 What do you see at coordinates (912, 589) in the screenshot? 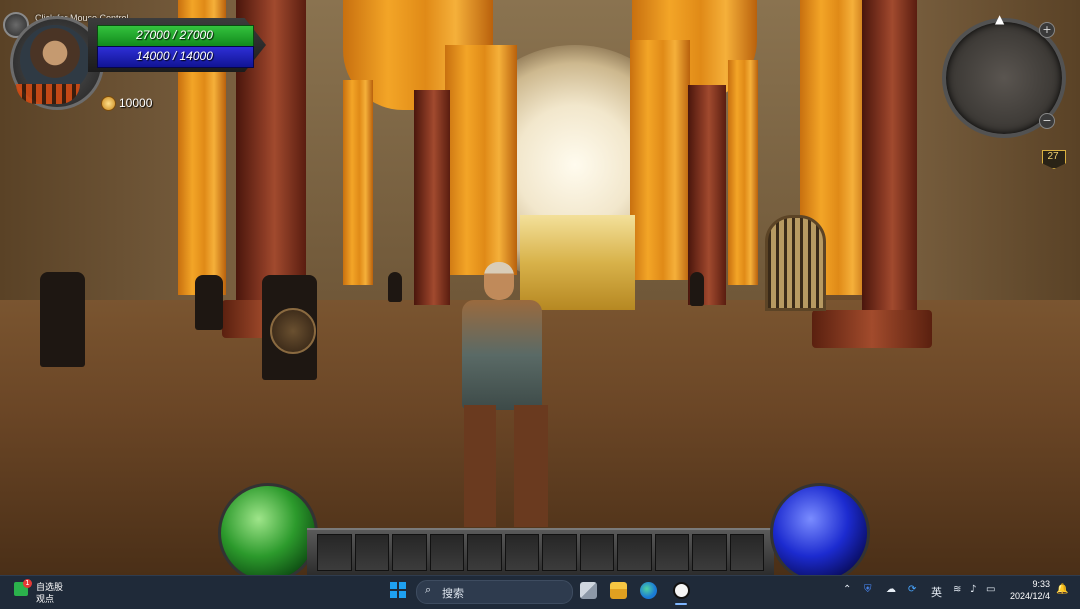
I see `sync-icon: ⟳` at bounding box center [912, 589].